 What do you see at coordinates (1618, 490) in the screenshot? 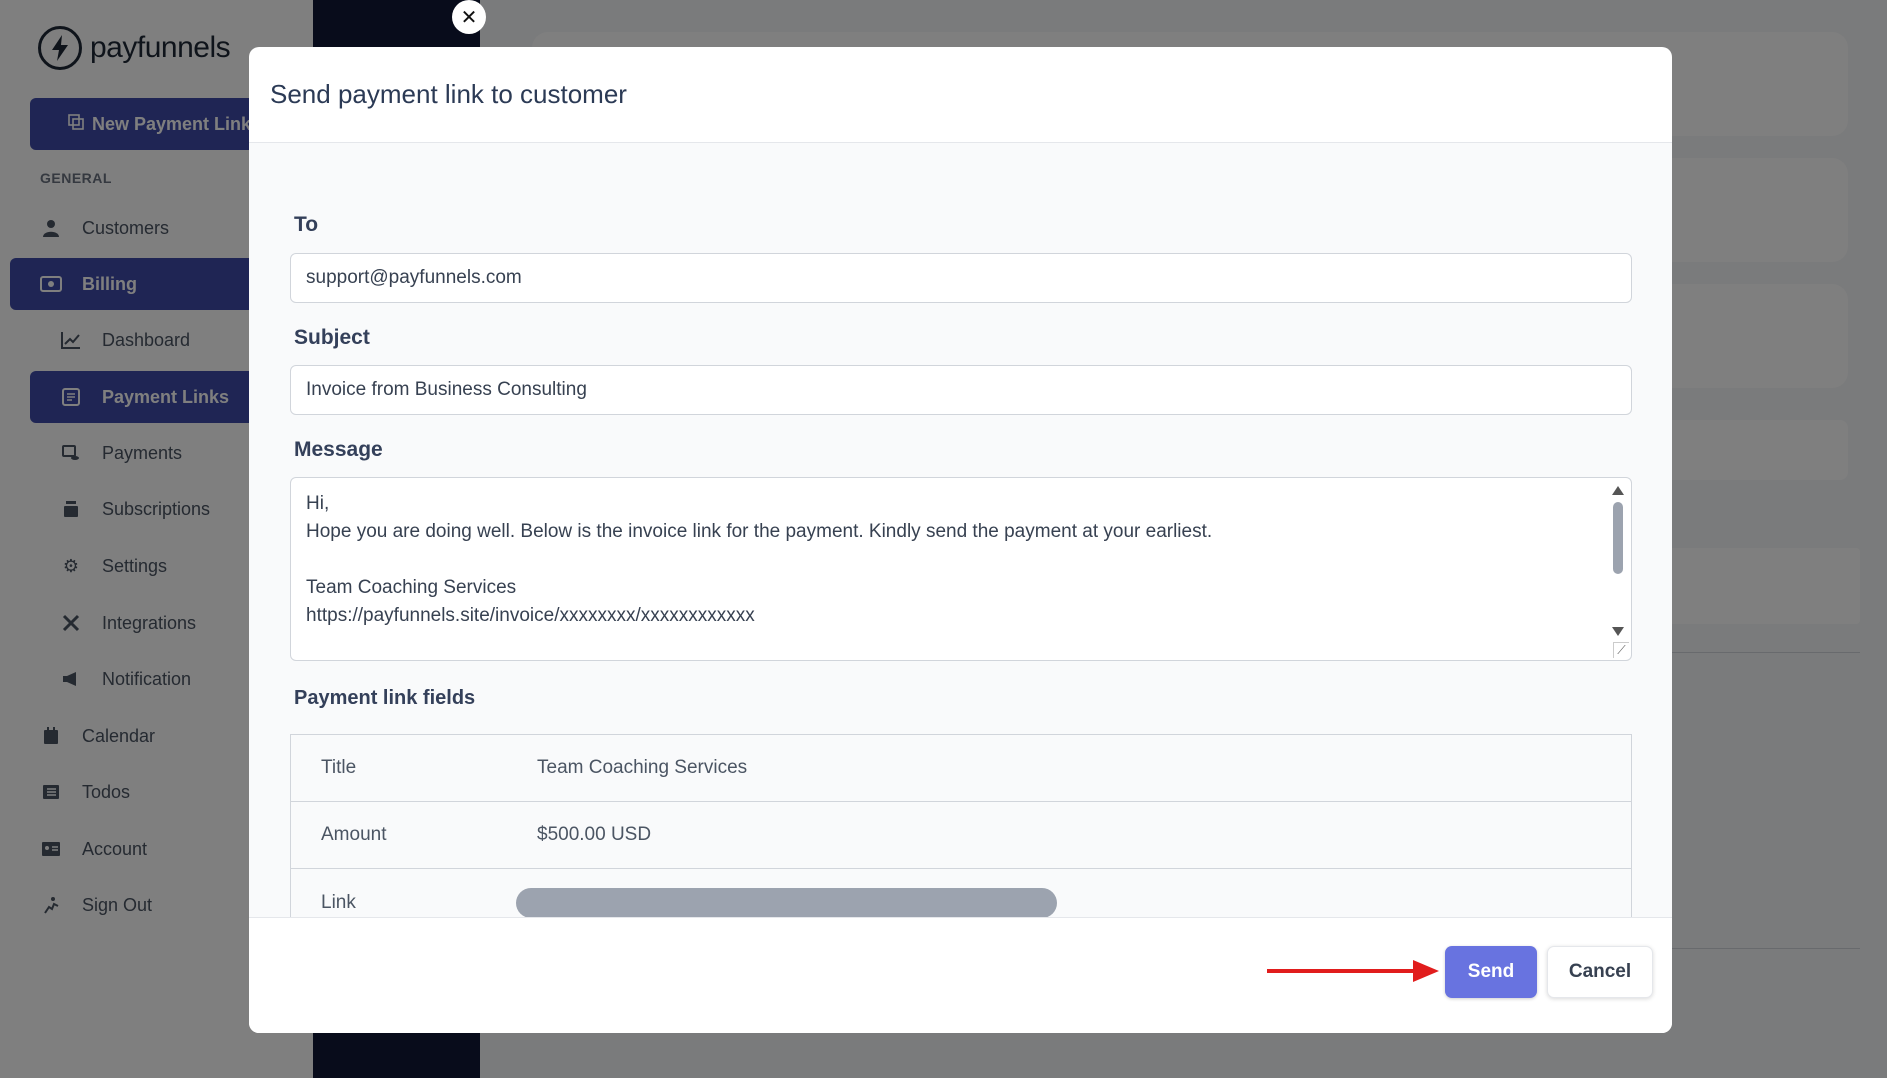
I see `scroll-up-arrow-icon` at bounding box center [1618, 490].